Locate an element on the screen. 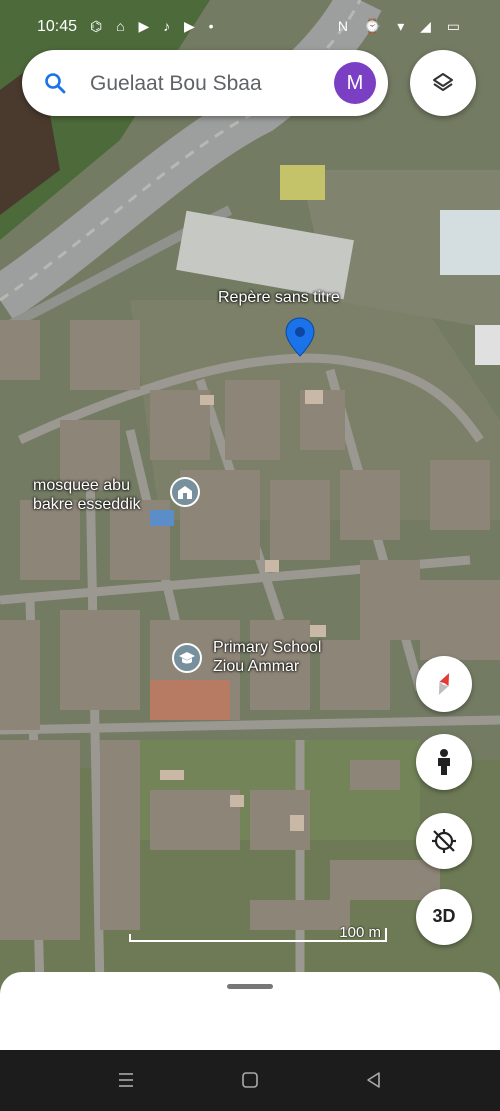  layers-button is located at coordinates (443, 83).